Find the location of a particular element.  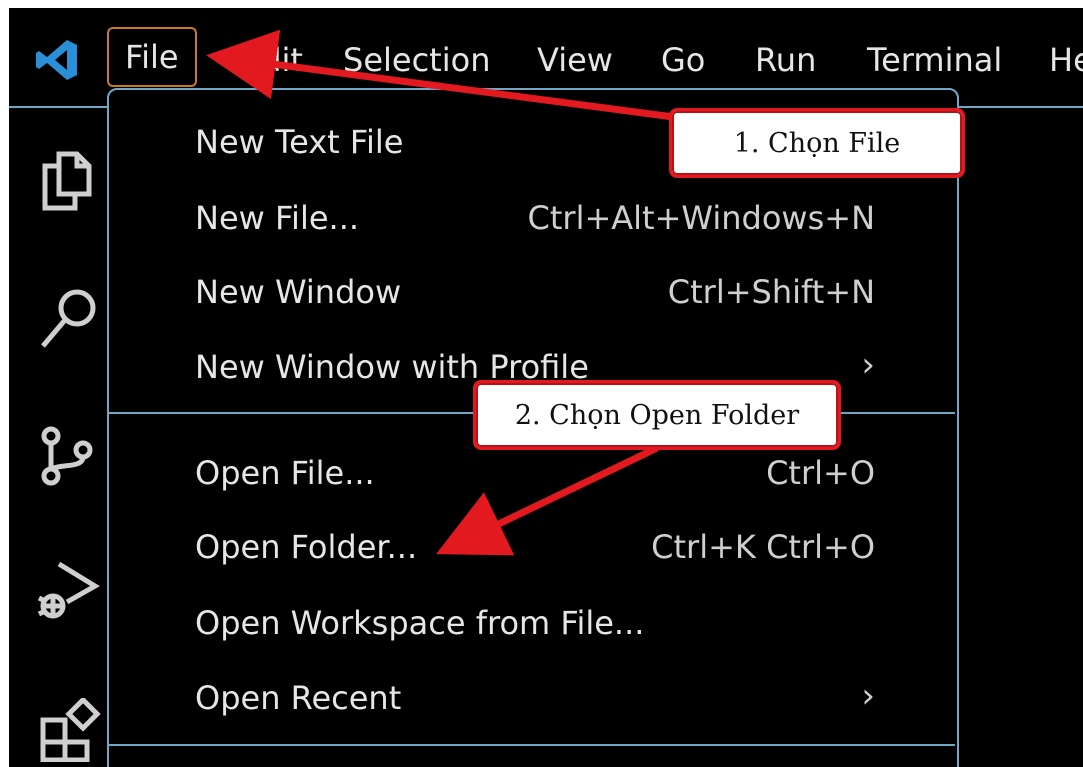

arrow-to-file-menu is located at coordinates (444, 75).